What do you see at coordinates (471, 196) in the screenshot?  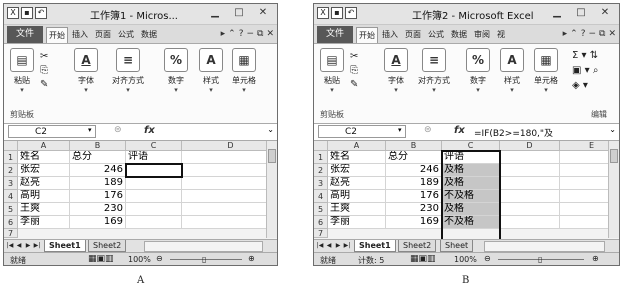 I see `comment-cell: 不及格` at bounding box center [471, 196].